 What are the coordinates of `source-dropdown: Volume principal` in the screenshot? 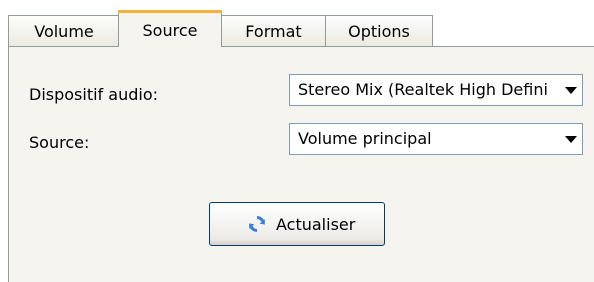 It's located at (436, 139).